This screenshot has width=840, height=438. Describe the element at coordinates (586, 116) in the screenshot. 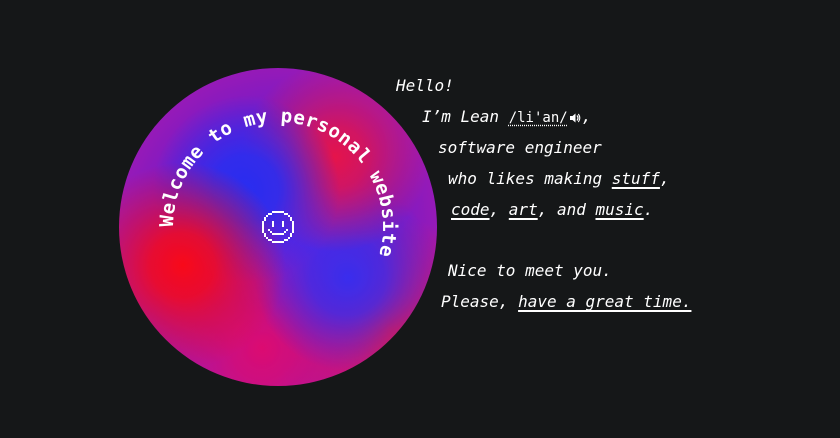

I see `name-suffix: ,` at that location.